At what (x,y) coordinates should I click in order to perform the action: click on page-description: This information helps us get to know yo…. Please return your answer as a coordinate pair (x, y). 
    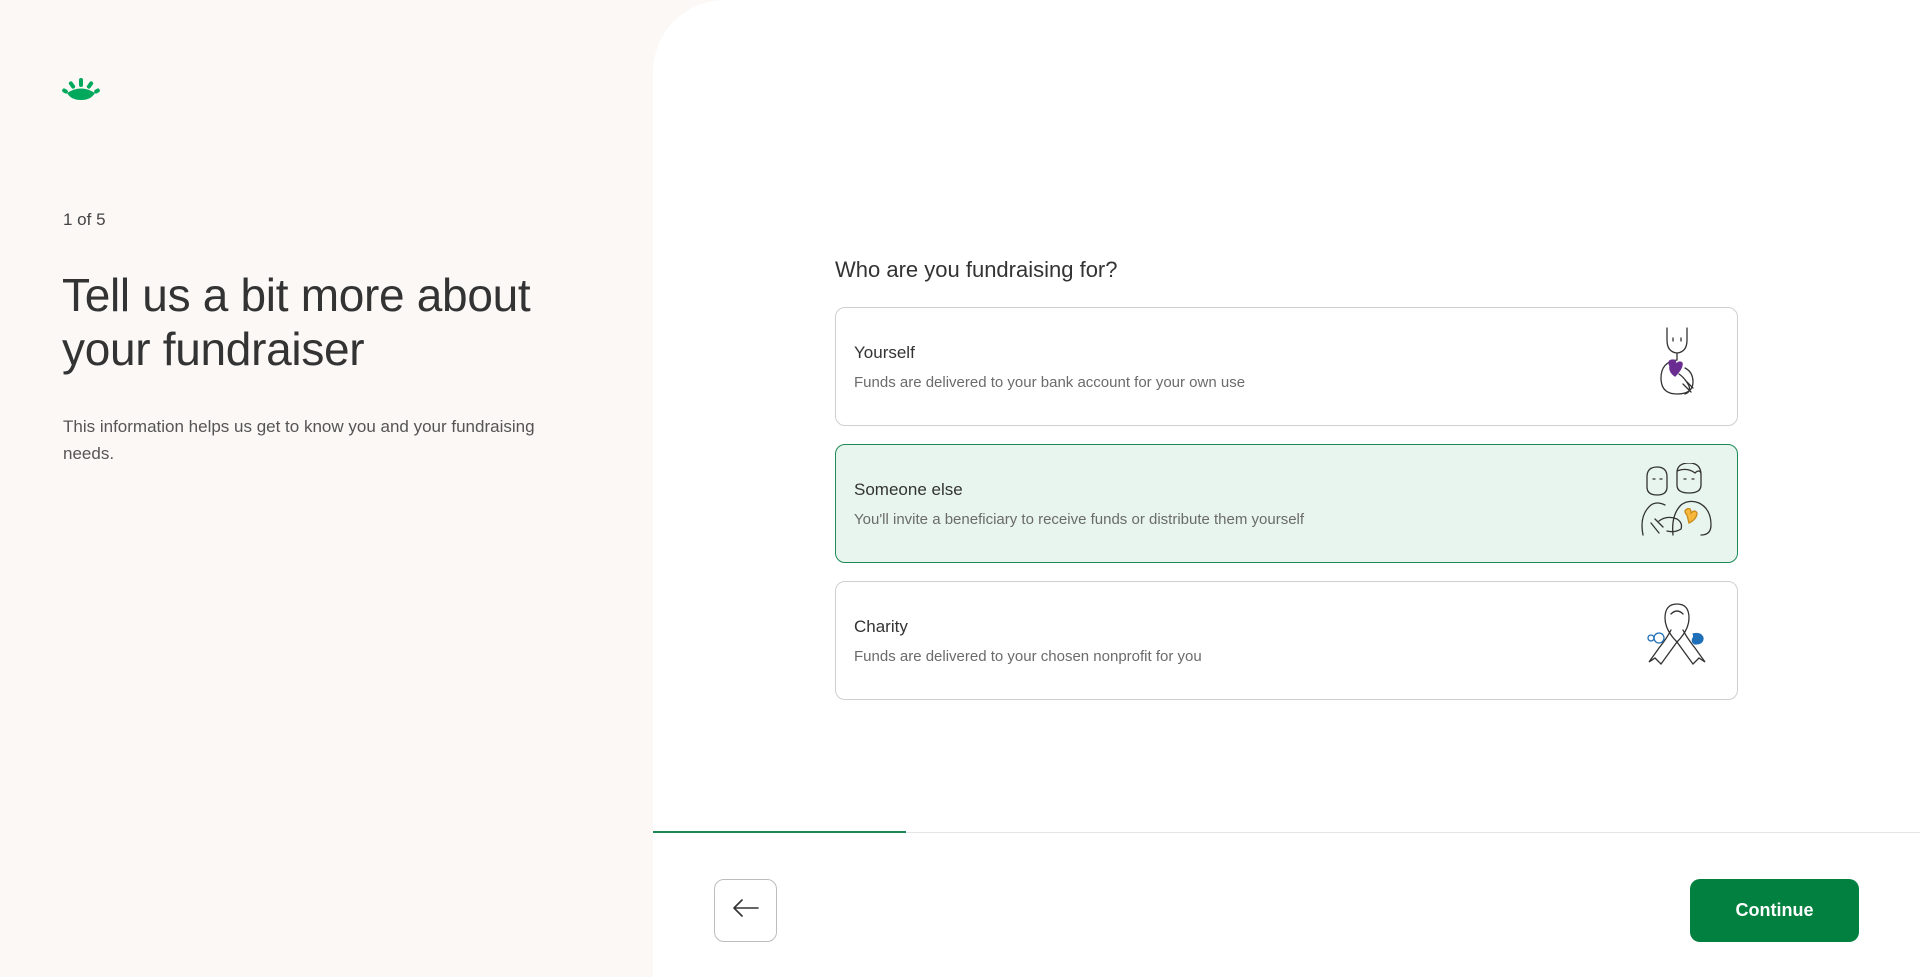
    Looking at the image, I should click on (299, 440).